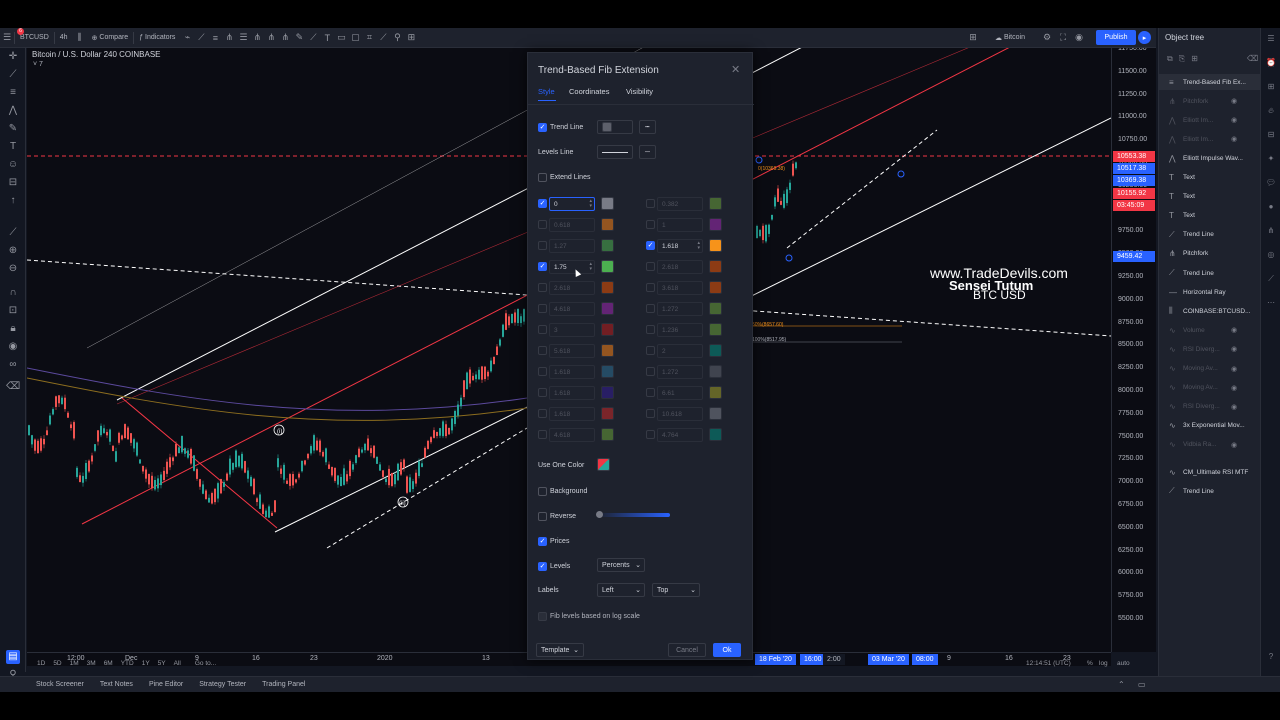 The width and height of the screenshot is (1280, 720). Describe the element at coordinates (1197, 58) in the screenshot. I see `group-icon: ⊞` at that location.